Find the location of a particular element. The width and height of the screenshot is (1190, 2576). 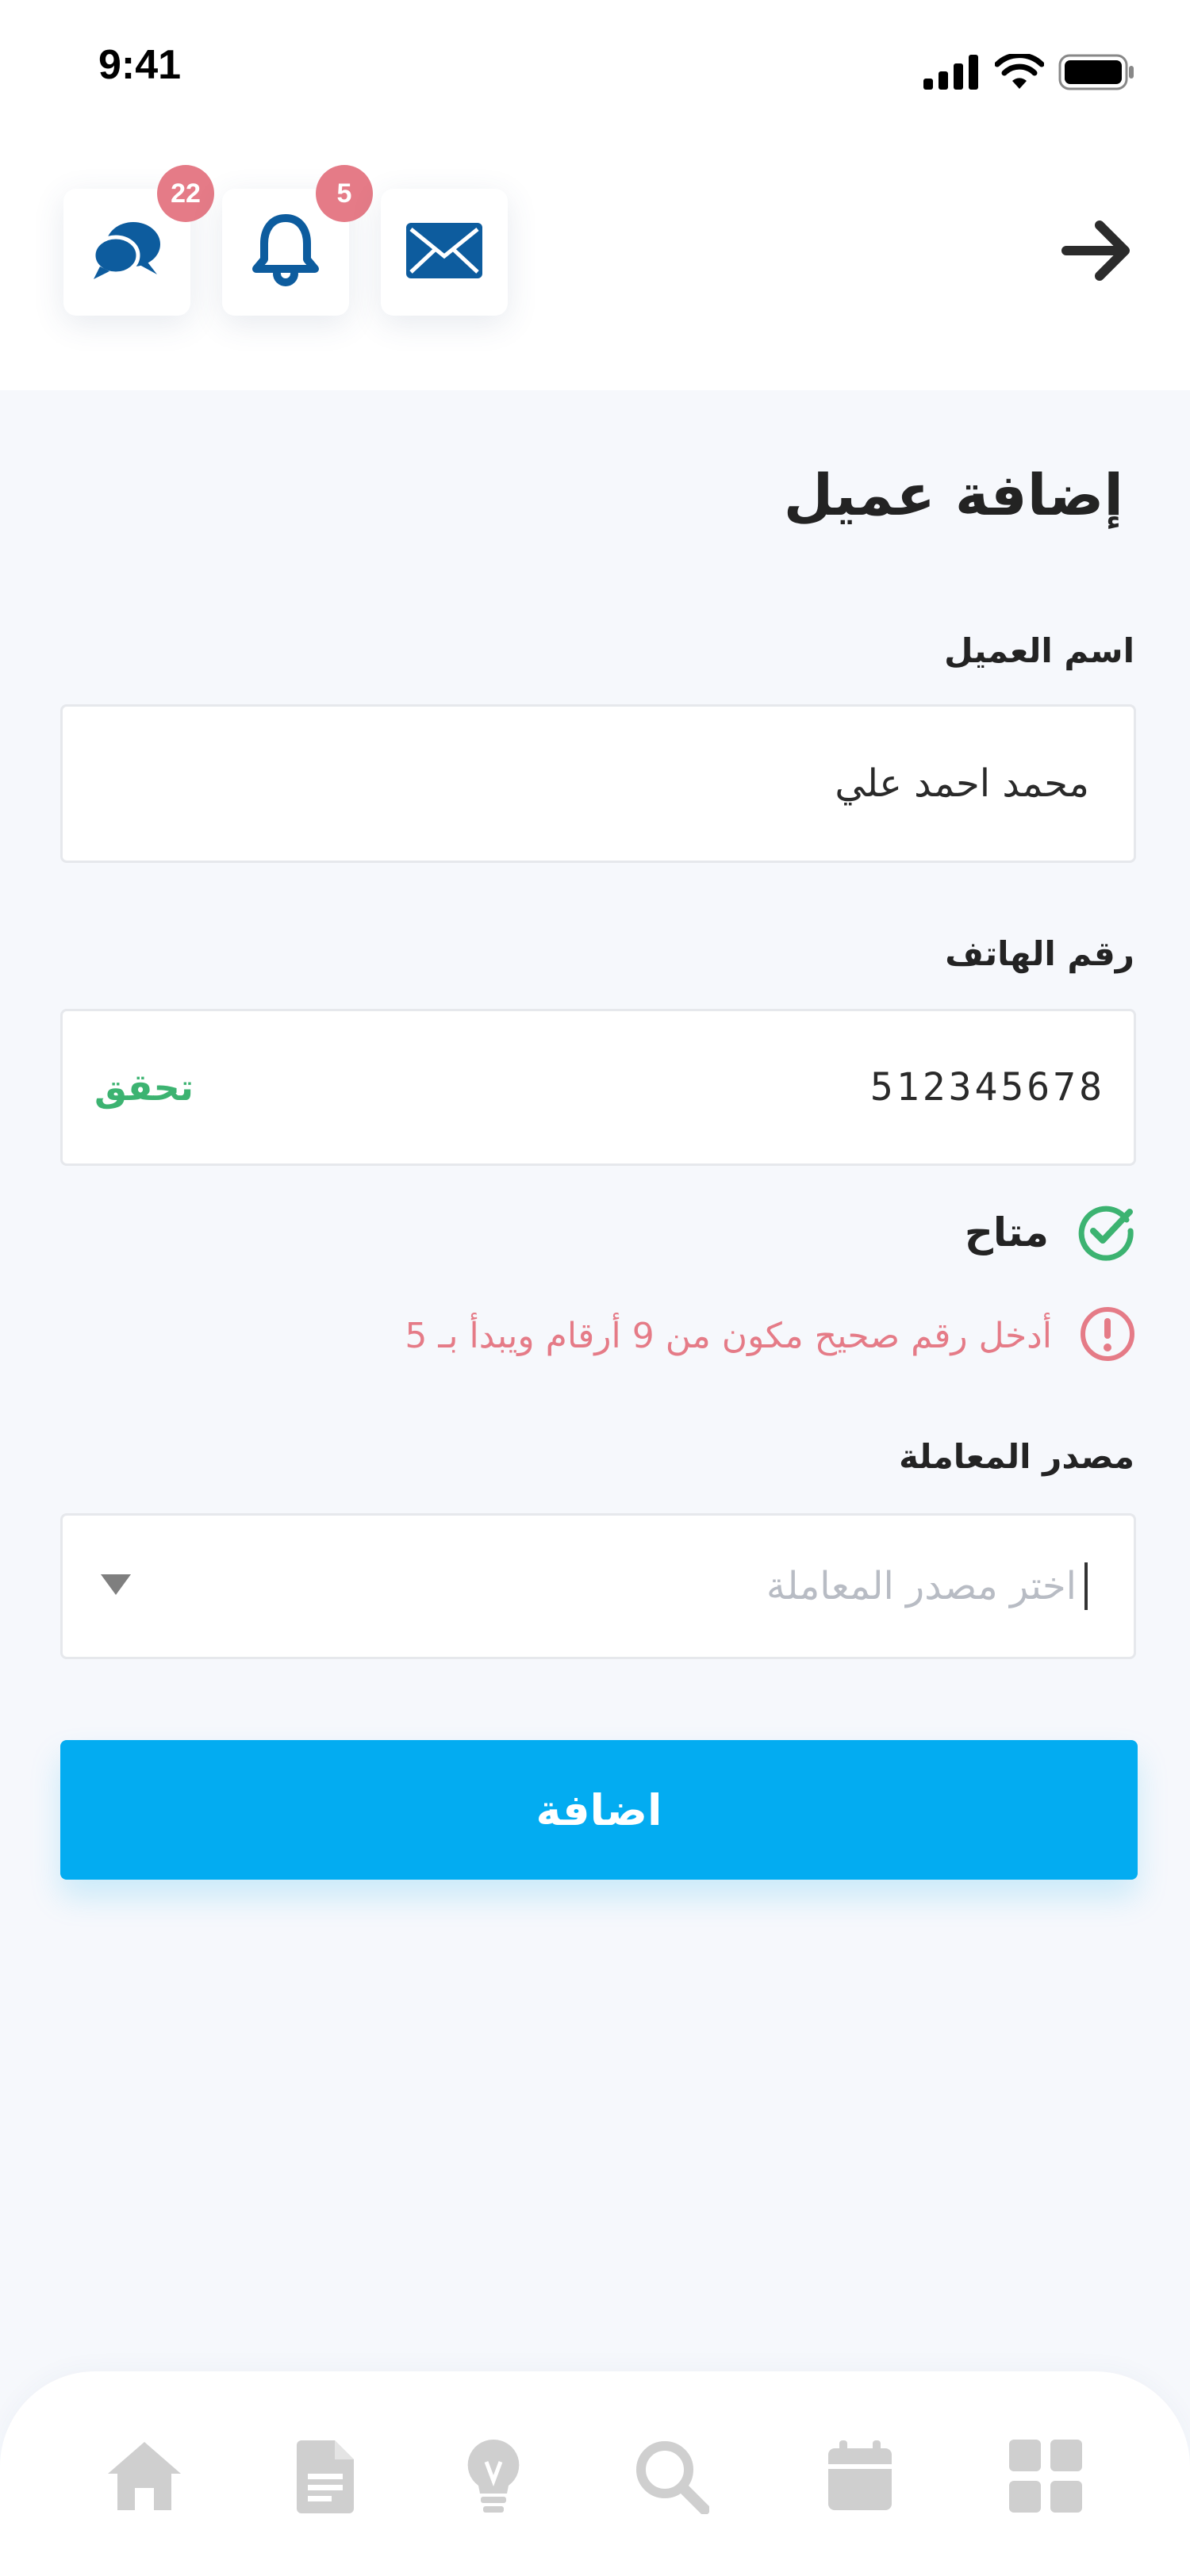

arrow-right-icon is located at coordinates (1097, 253).